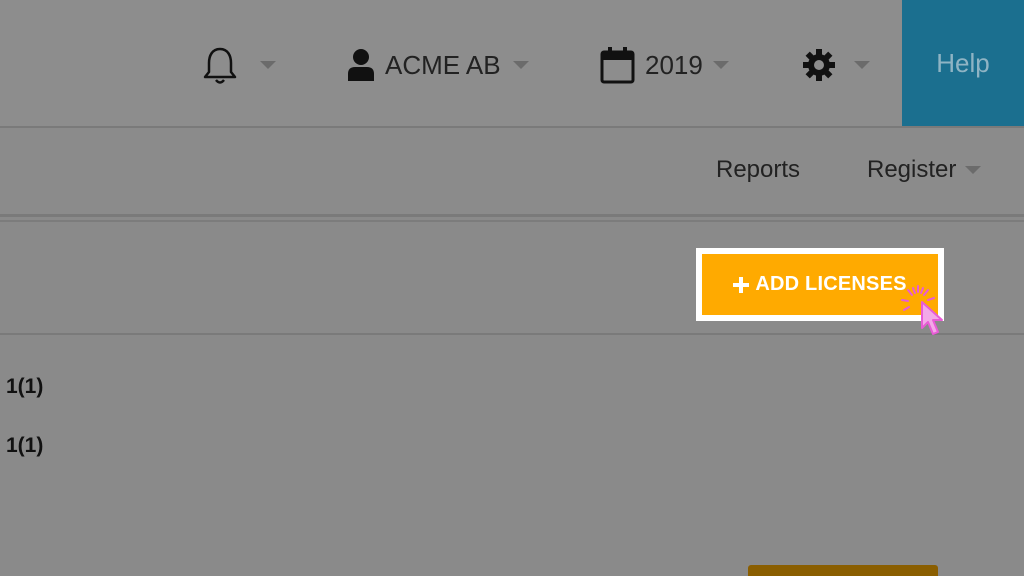 Image resolution: width=1024 pixels, height=576 pixels. I want to click on nav-item-label: Reports, so click(758, 169).